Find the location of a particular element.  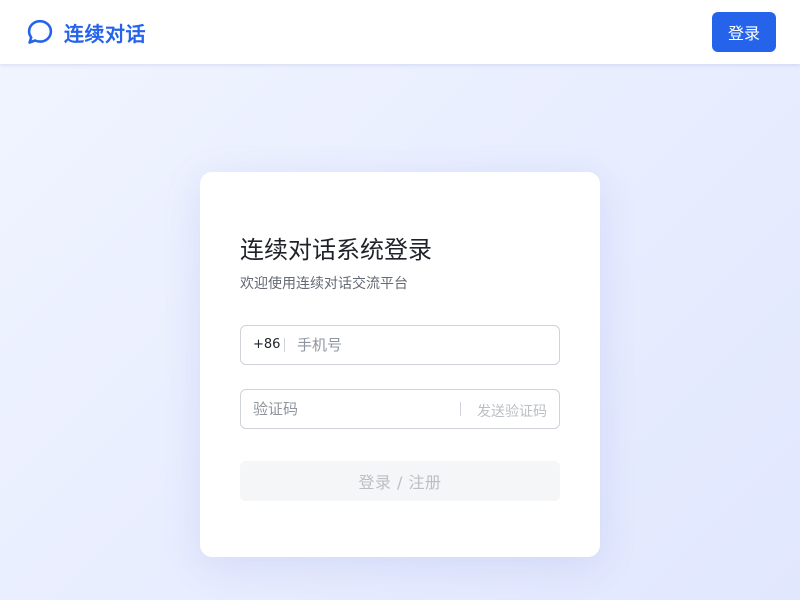

verification-code-field: 发送验证码 is located at coordinates (400, 409).